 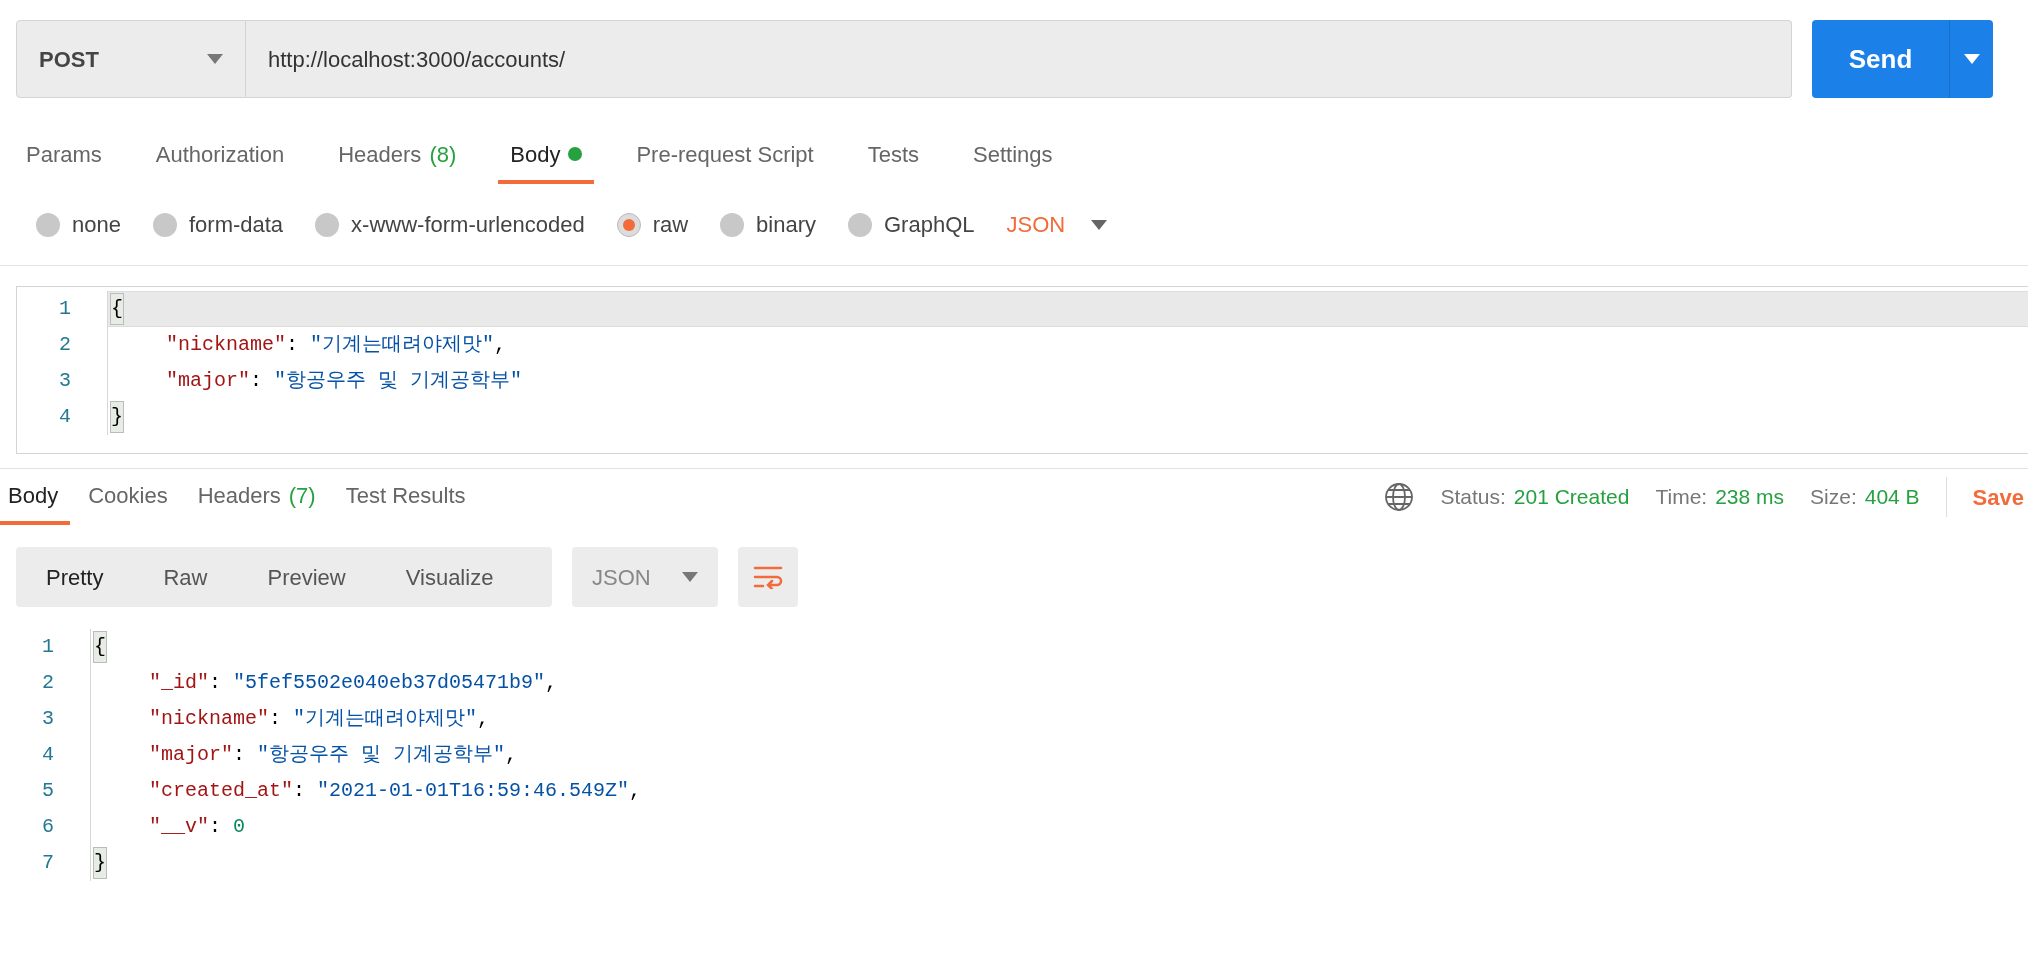 I want to click on send-button: Send, so click(x=1880, y=59).